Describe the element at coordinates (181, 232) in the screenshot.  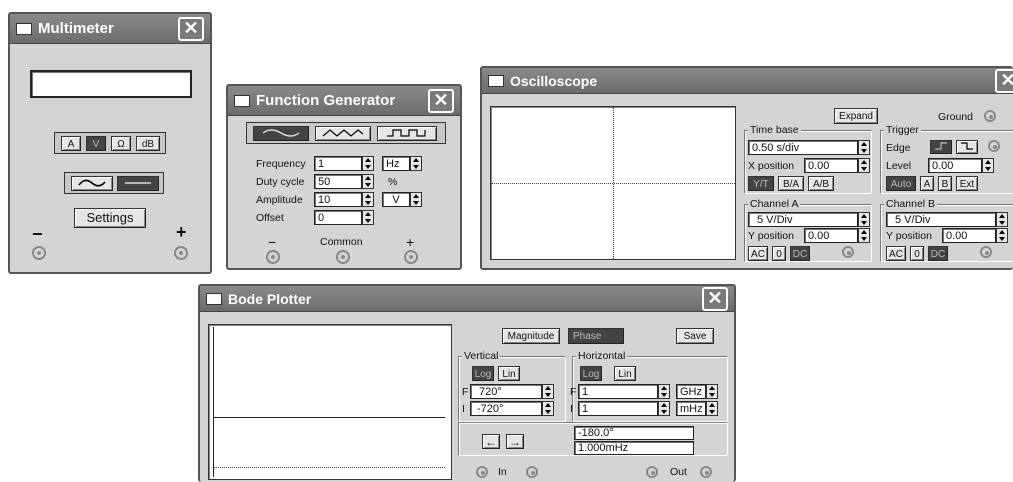
I see `positive-terminal-label: +` at that location.